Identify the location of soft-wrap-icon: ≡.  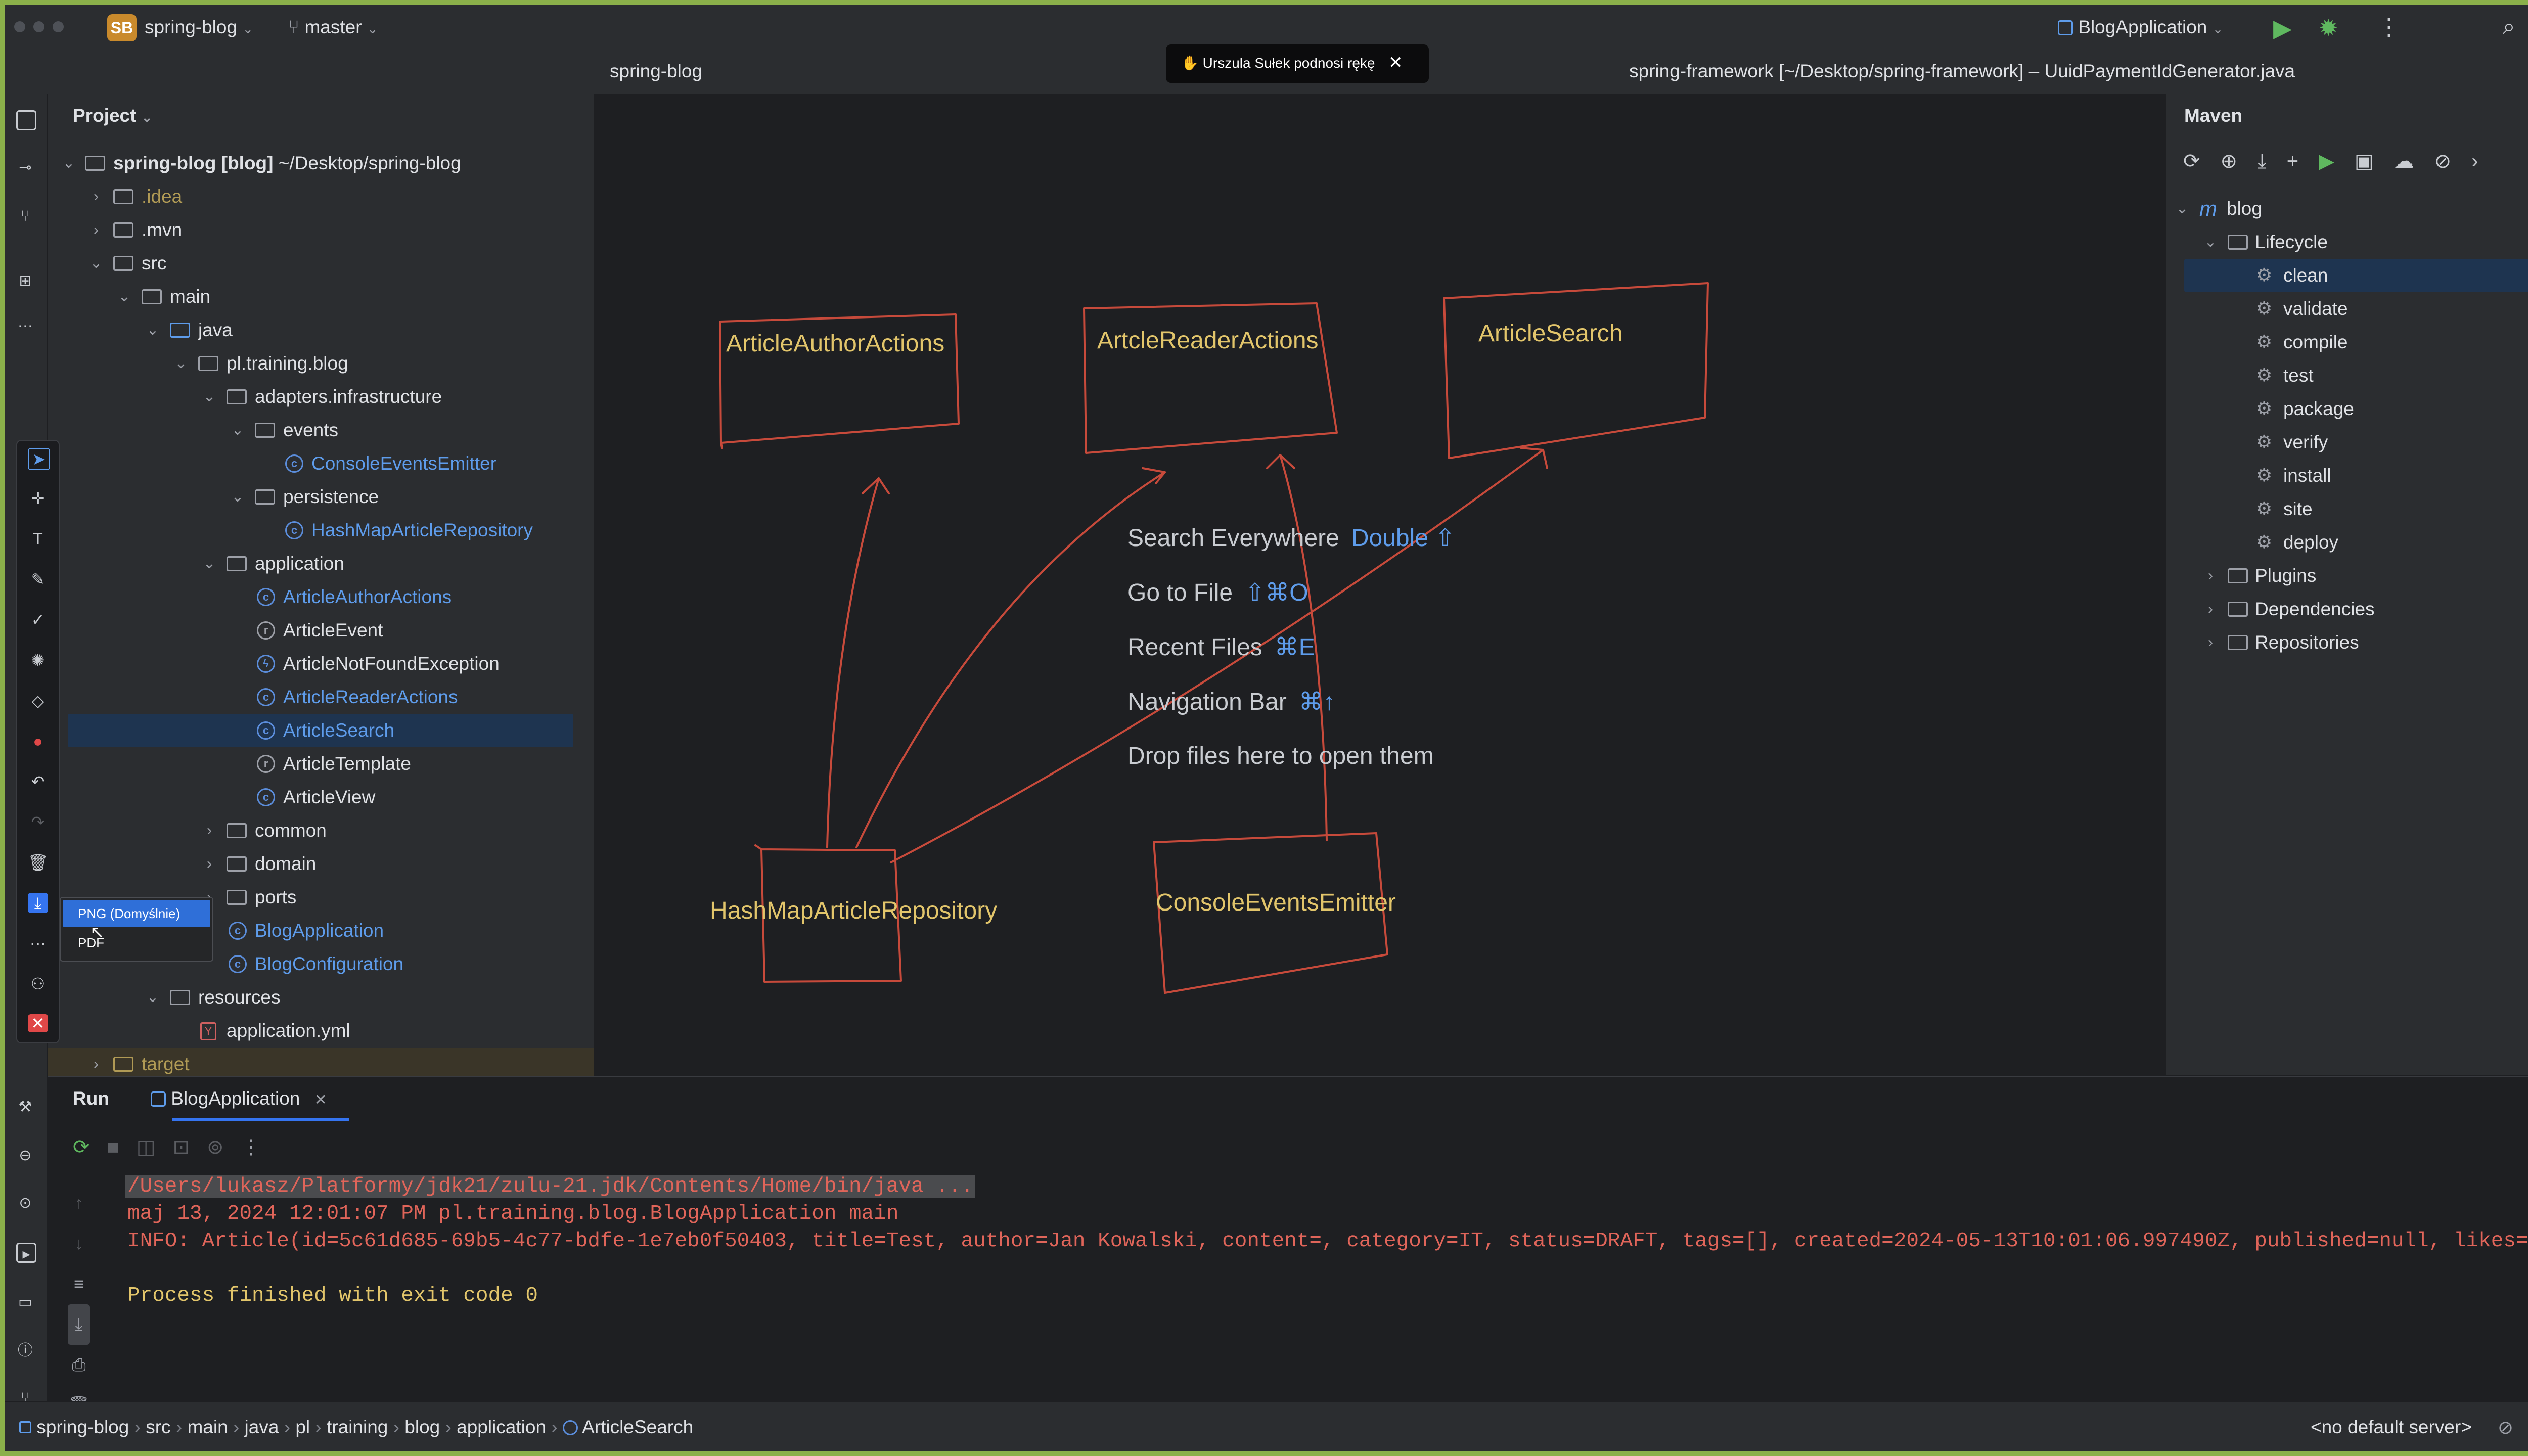
(79, 1284).